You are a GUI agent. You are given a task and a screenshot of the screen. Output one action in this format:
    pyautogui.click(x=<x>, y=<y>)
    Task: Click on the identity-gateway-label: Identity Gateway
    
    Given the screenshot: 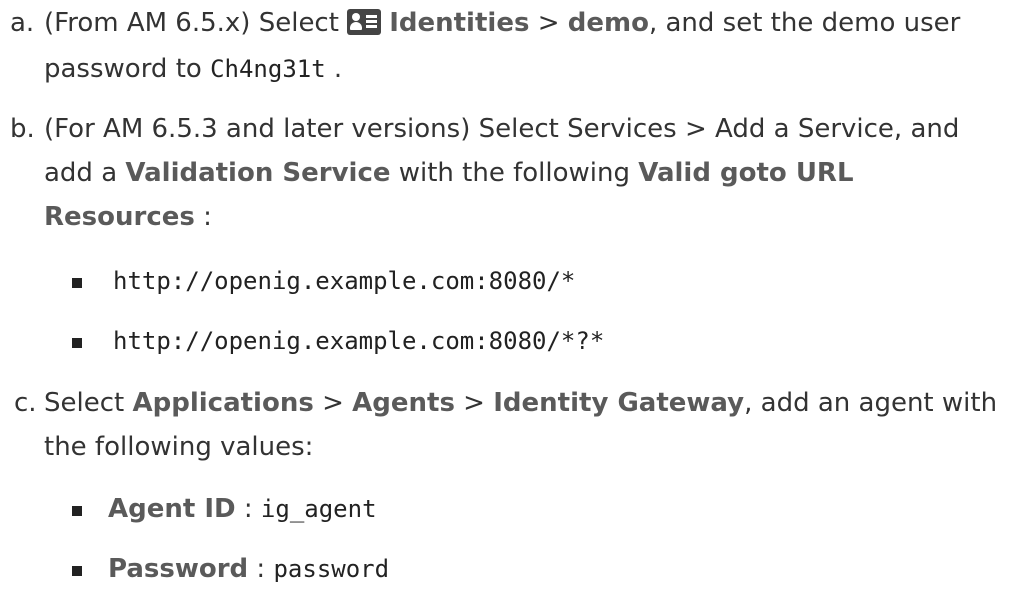 What is the action you would take?
    pyautogui.click(x=619, y=403)
    